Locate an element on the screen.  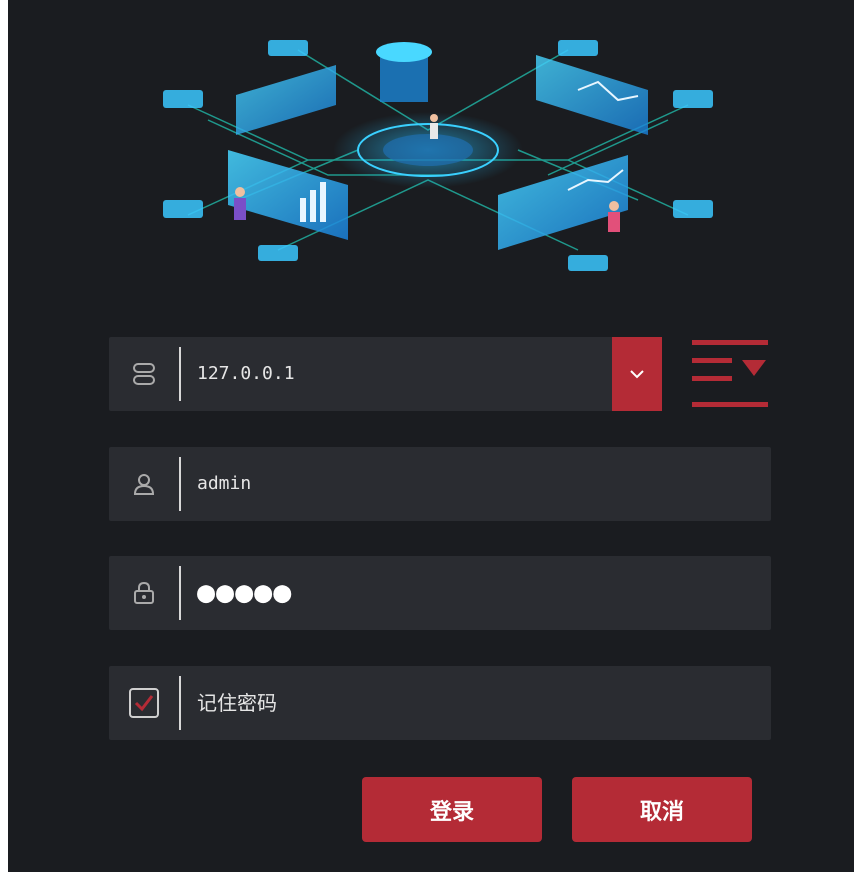
lock-icon is located at coordinates (144, 593).